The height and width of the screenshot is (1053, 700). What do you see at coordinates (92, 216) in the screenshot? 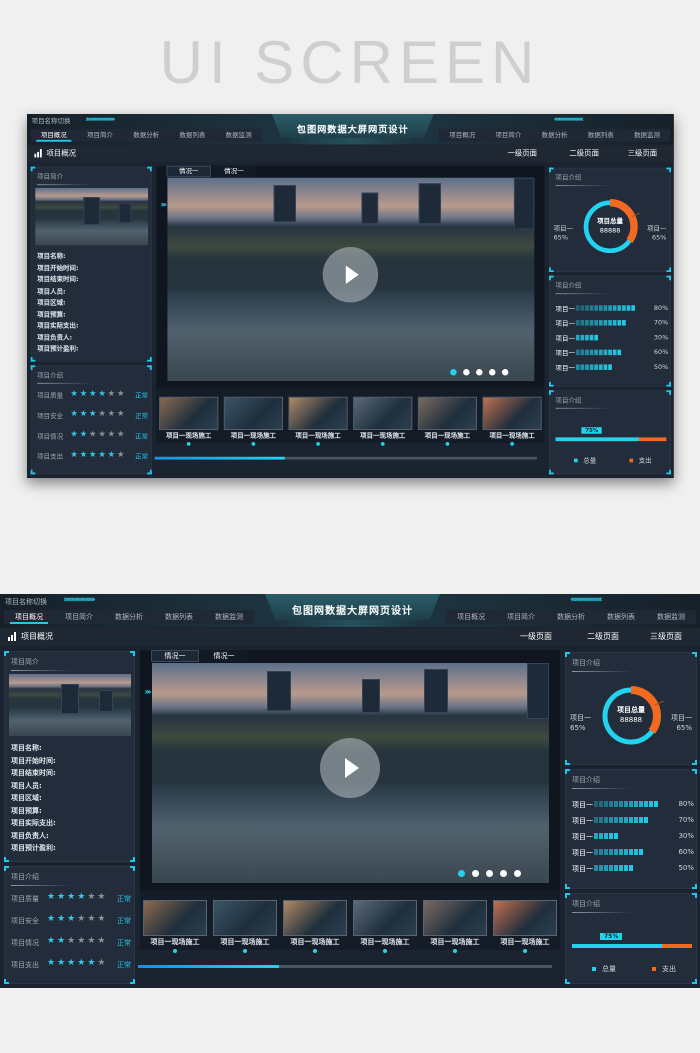
I see `project-photo` at bounding box center [92, 216].